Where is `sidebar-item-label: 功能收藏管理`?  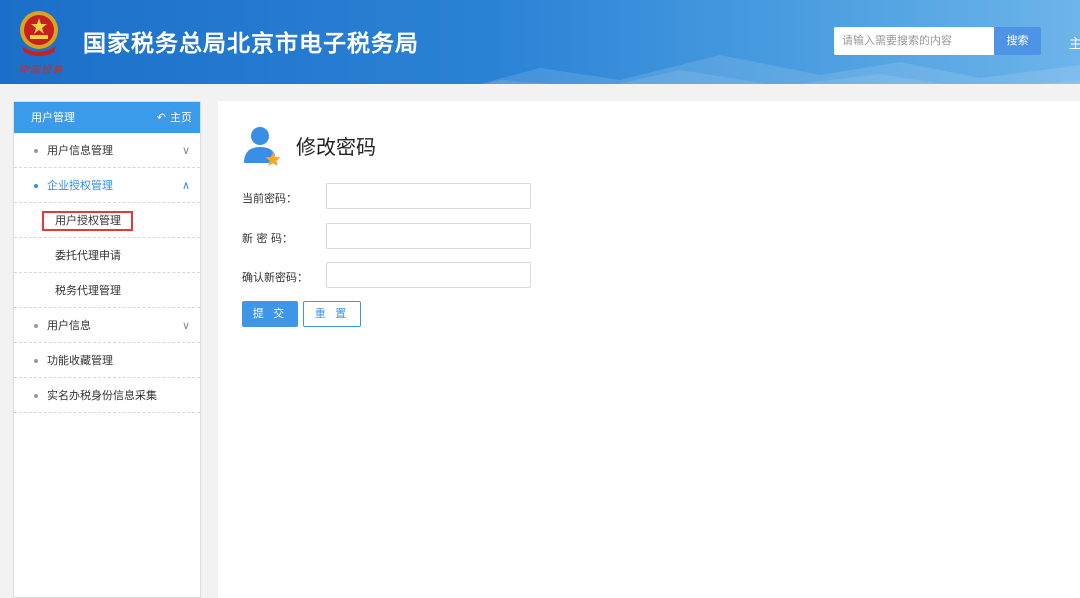
sidebar-item-label: 功能收藏管理 is located at coordinates (80, 360).